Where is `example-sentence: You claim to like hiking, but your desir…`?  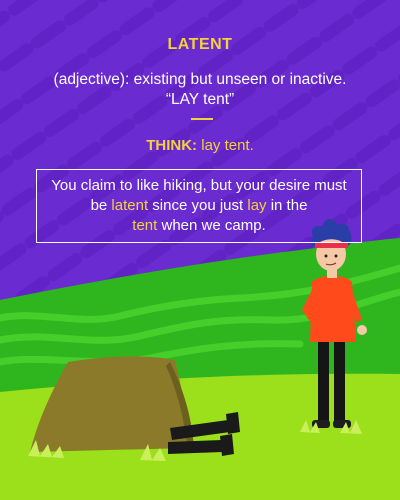 example-sentence: You claim to like hiking, but your desir… is located at coordinates (199, 206).